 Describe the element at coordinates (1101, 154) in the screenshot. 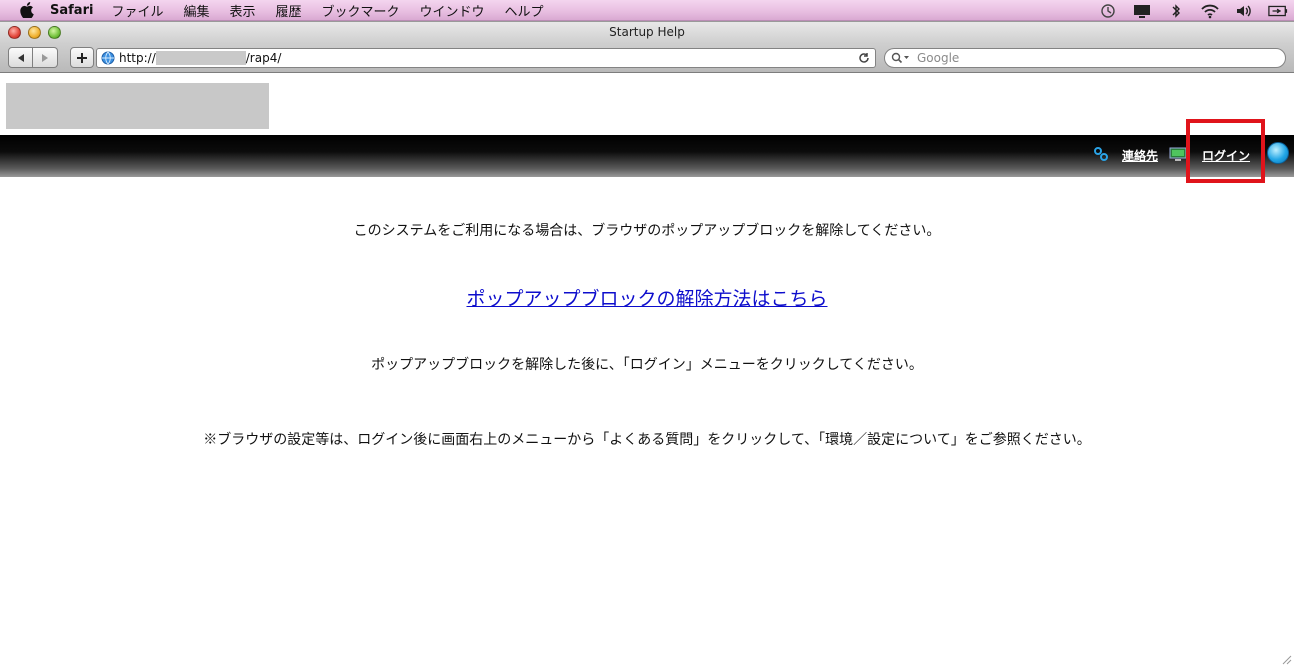

I see `contacts-icon` at that location.